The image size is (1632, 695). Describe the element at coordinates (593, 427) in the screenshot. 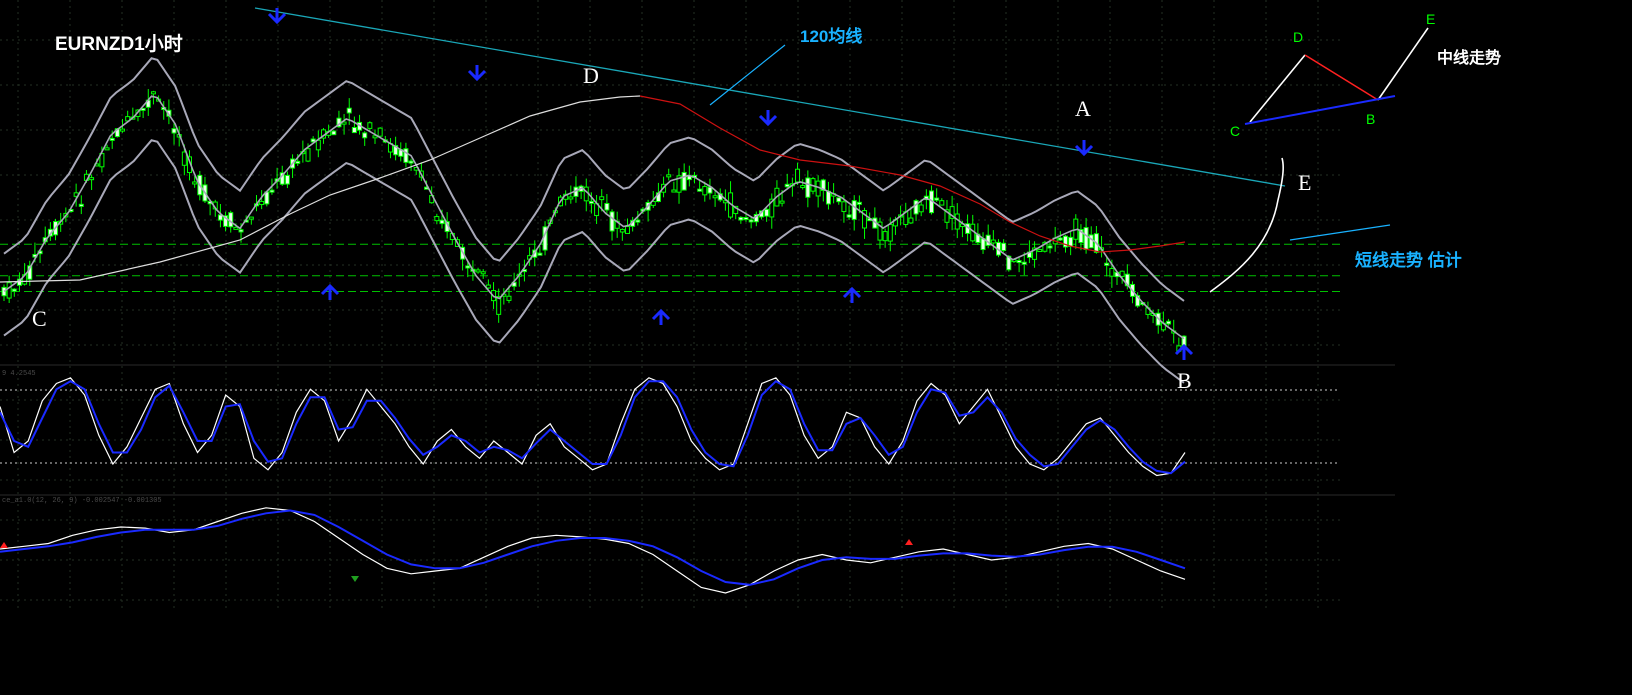

I see `stochastic-signal-line` at that location.